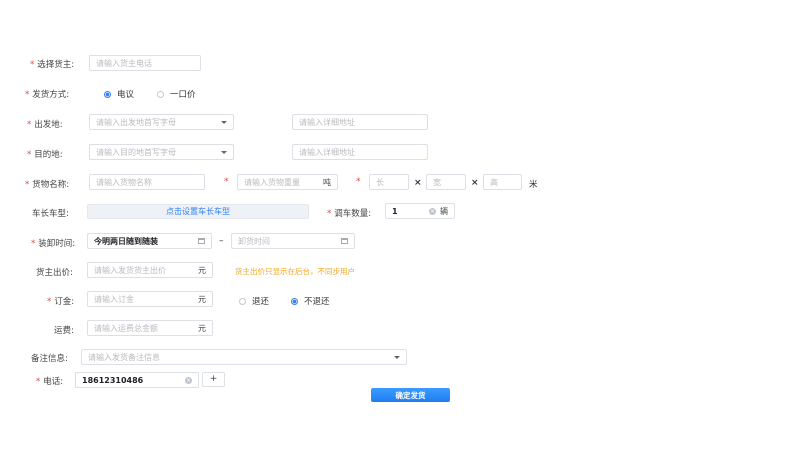 The image size is (800, 453). What do you see at coordinates (130, 270) in the screenshot?
I see `price-placeholder: 请输入发货货主出价` at bounding box center [130, 270].